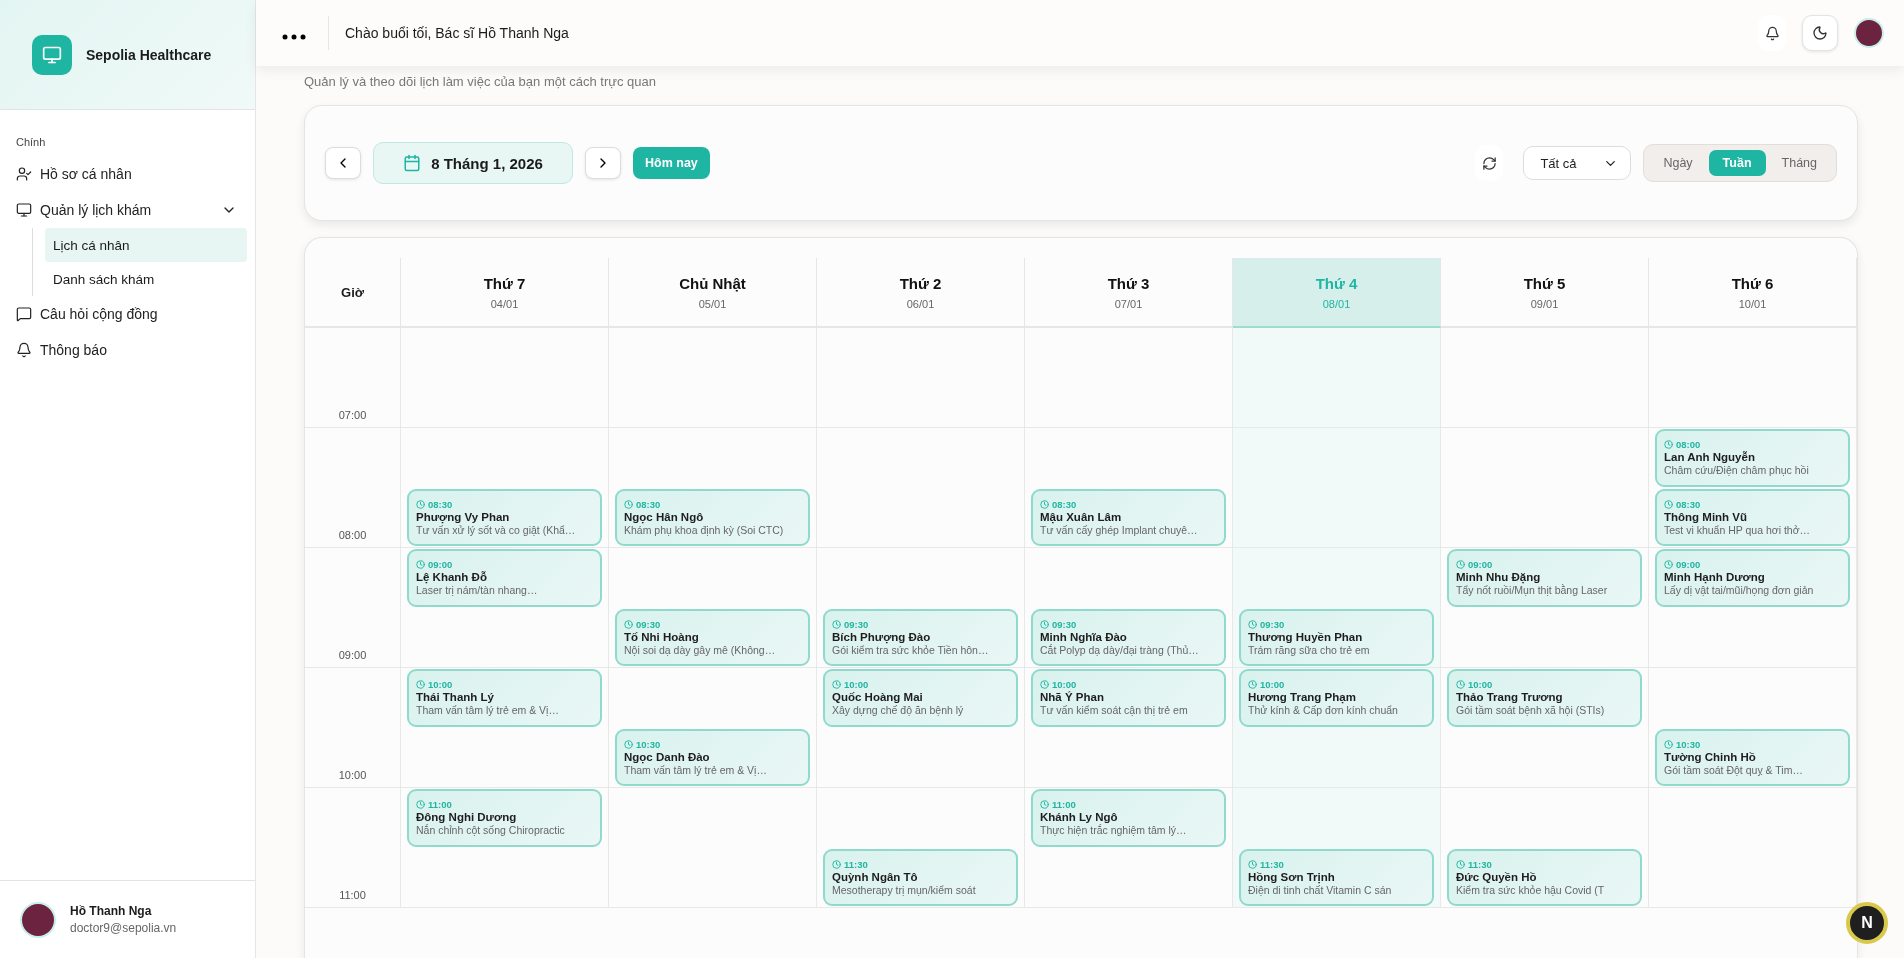 This screenshot has width=1904, height=958. I want to click on nav-item: Câu hỏi cộng đồng, so click(131, 314).